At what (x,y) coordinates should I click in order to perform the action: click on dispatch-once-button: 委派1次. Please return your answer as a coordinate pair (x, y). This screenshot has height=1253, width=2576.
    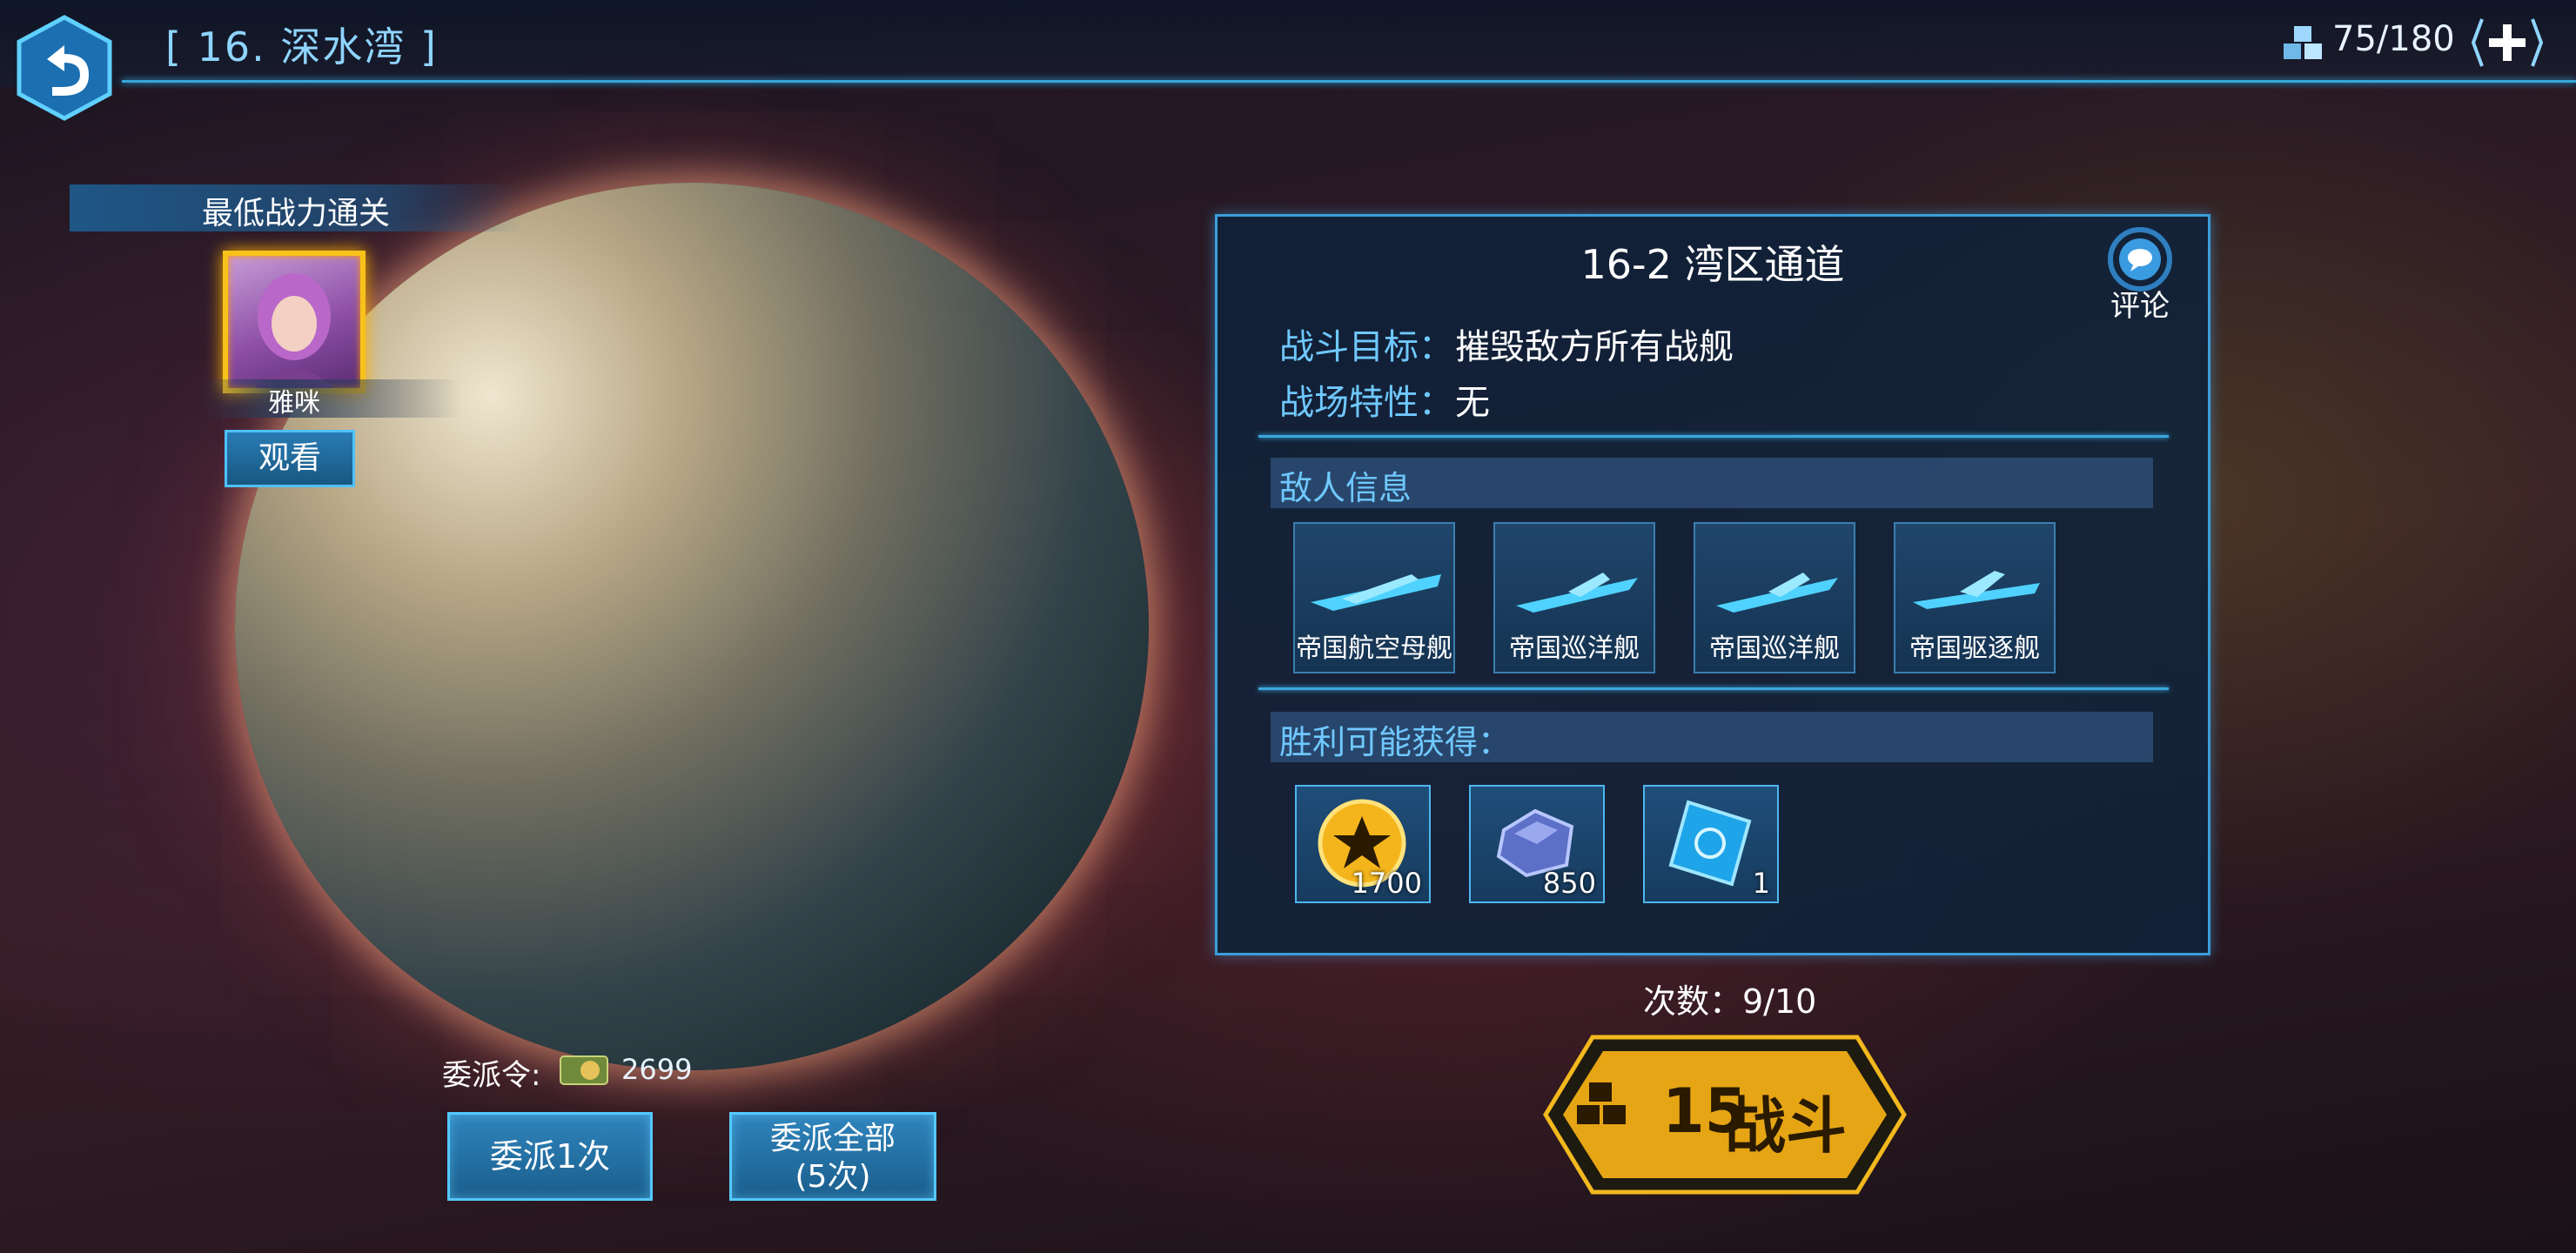
    Looking at the image, I should click on (550, 1156).